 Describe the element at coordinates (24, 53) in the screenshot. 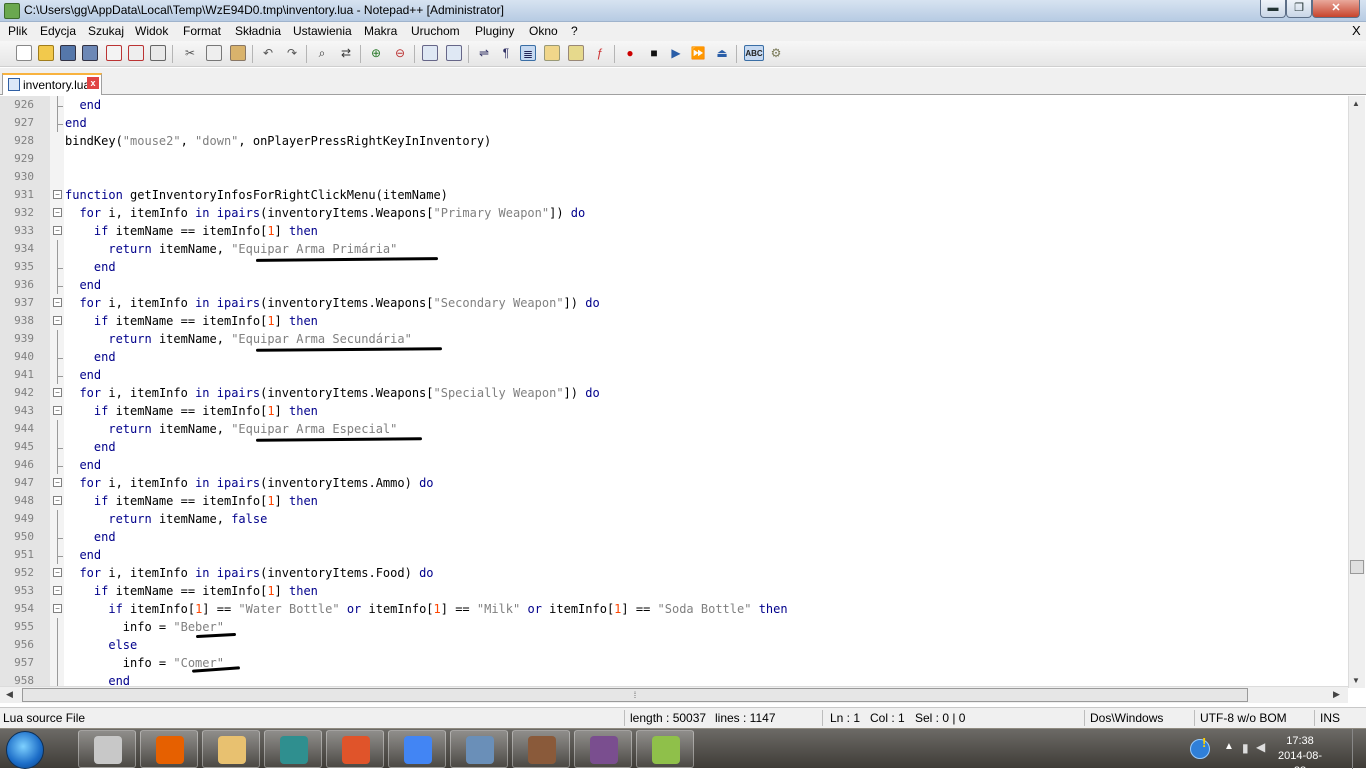

I see `new-file-icon` at that location.